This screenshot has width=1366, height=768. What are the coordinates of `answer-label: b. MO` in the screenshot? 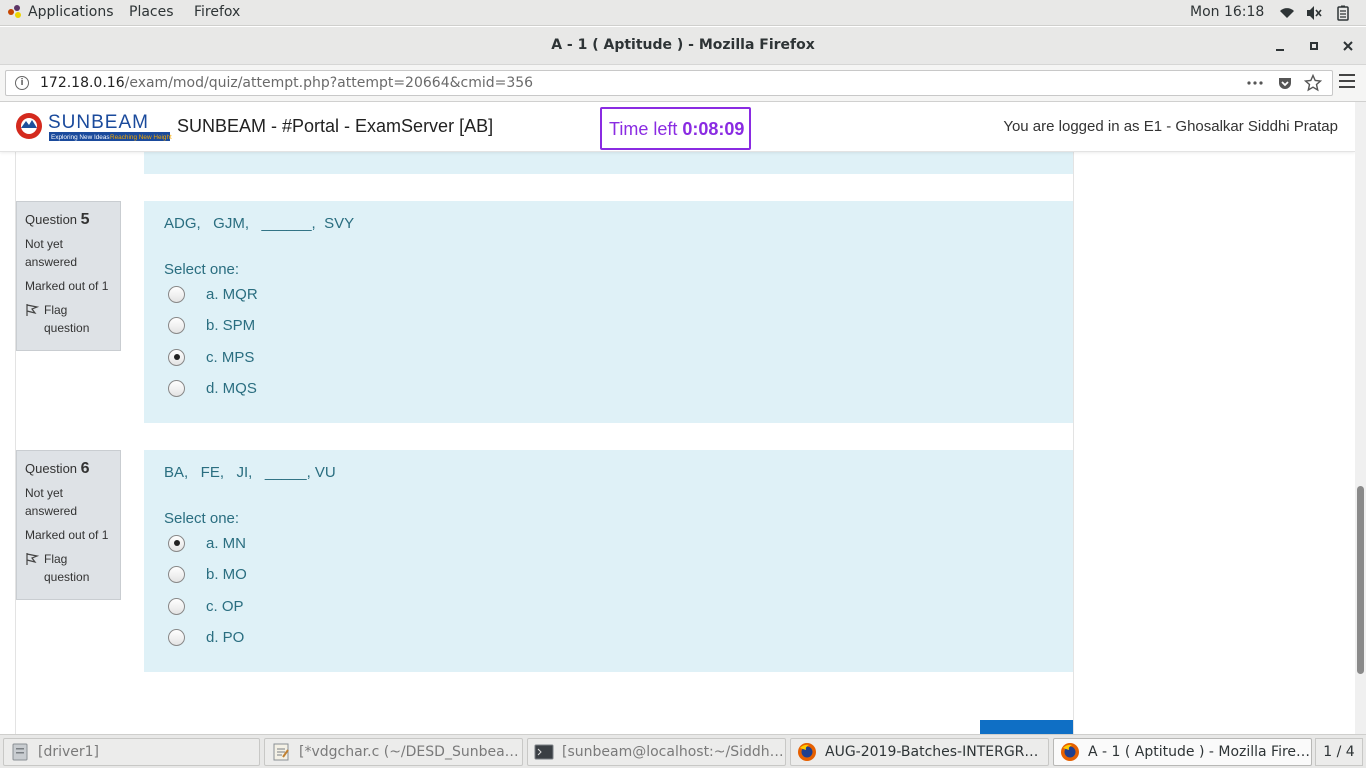 It's located at (226, 574).